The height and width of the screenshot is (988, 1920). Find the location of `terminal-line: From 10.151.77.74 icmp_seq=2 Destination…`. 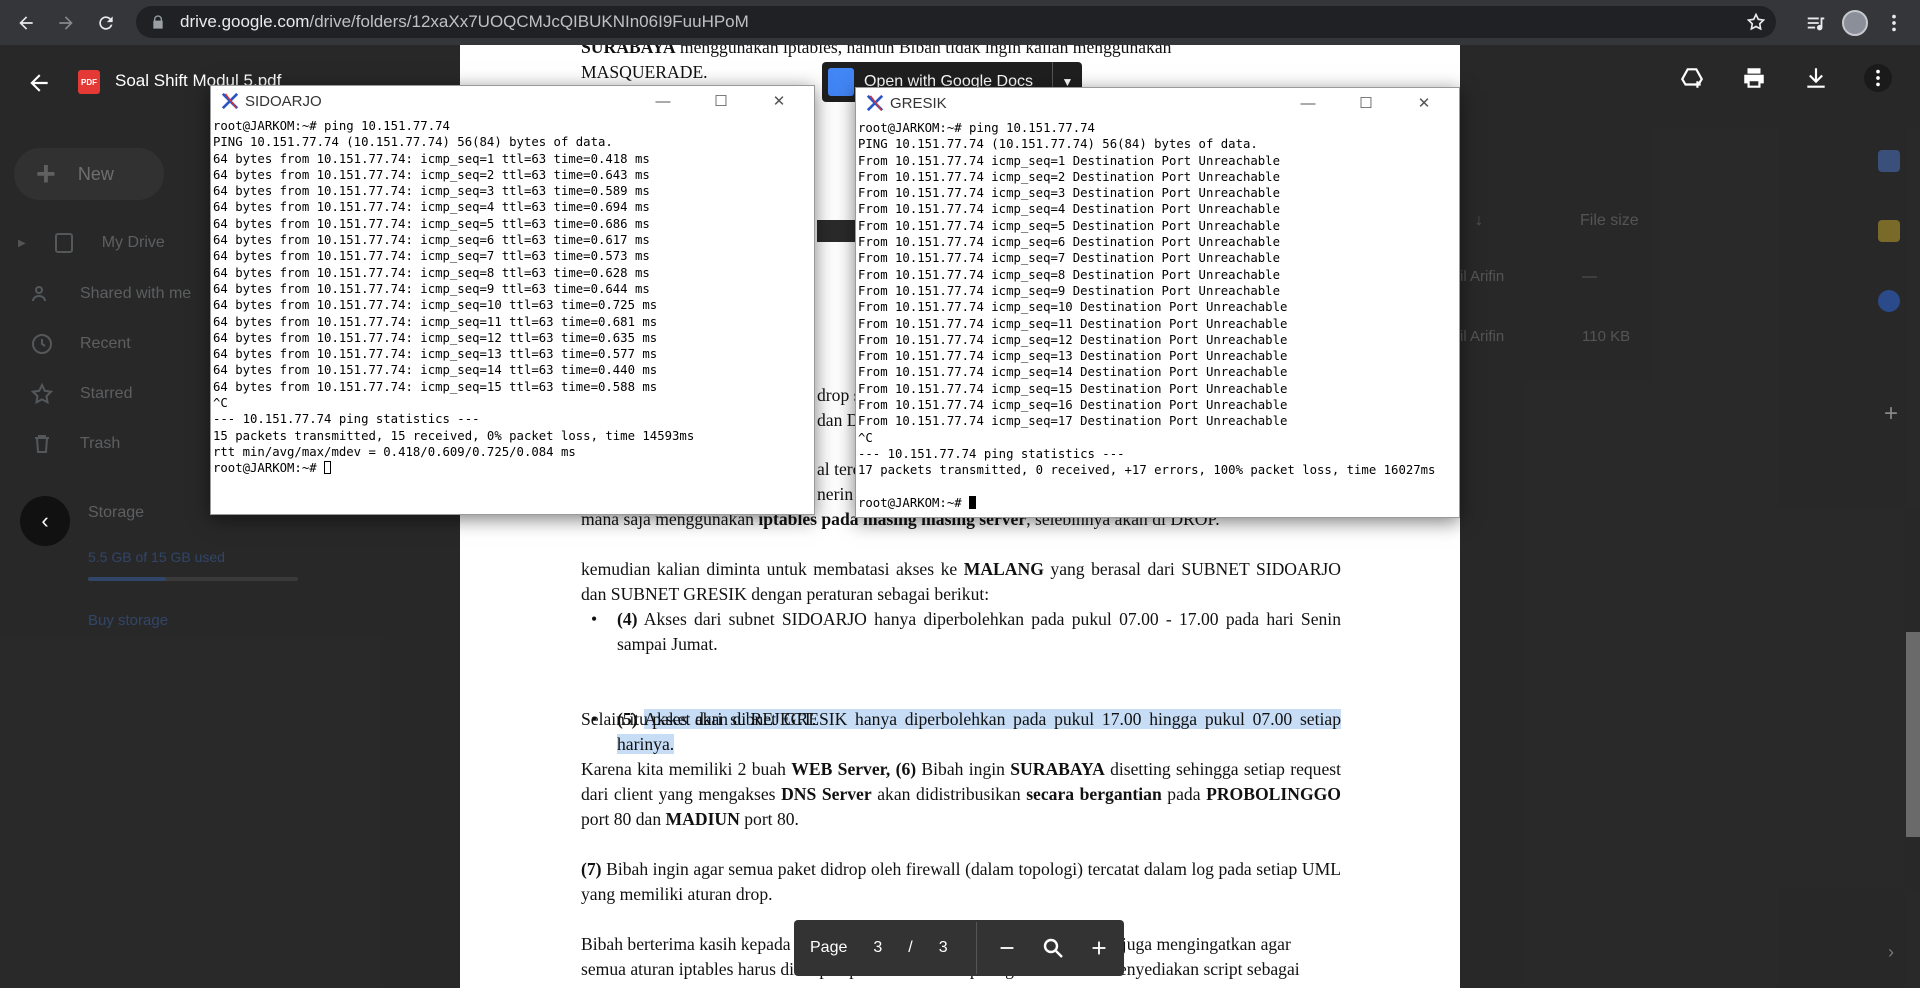

terminal-line: From 10.151.77.74 icmp_seq=2 Destination… is located at coordinates (1069, 176).